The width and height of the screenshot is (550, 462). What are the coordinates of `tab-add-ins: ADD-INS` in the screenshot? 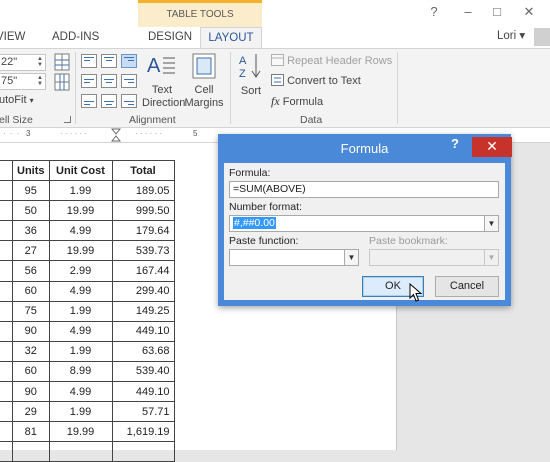 It's located at (75, 37).